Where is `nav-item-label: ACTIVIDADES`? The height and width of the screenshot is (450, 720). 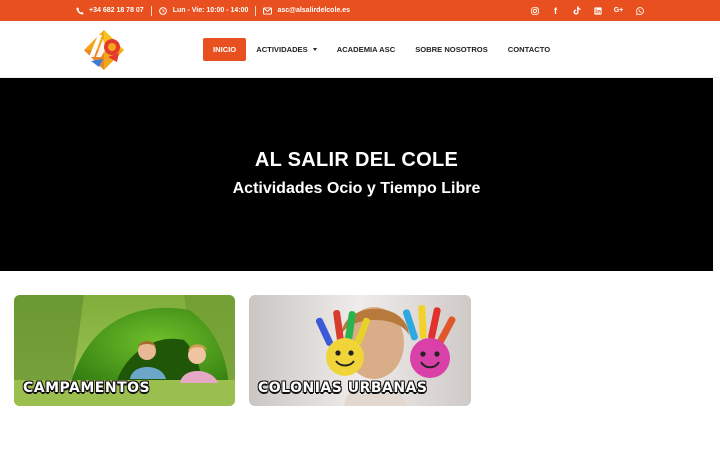
nav-item-label: ACTIVIDADES is located at coordinates (282, 49).